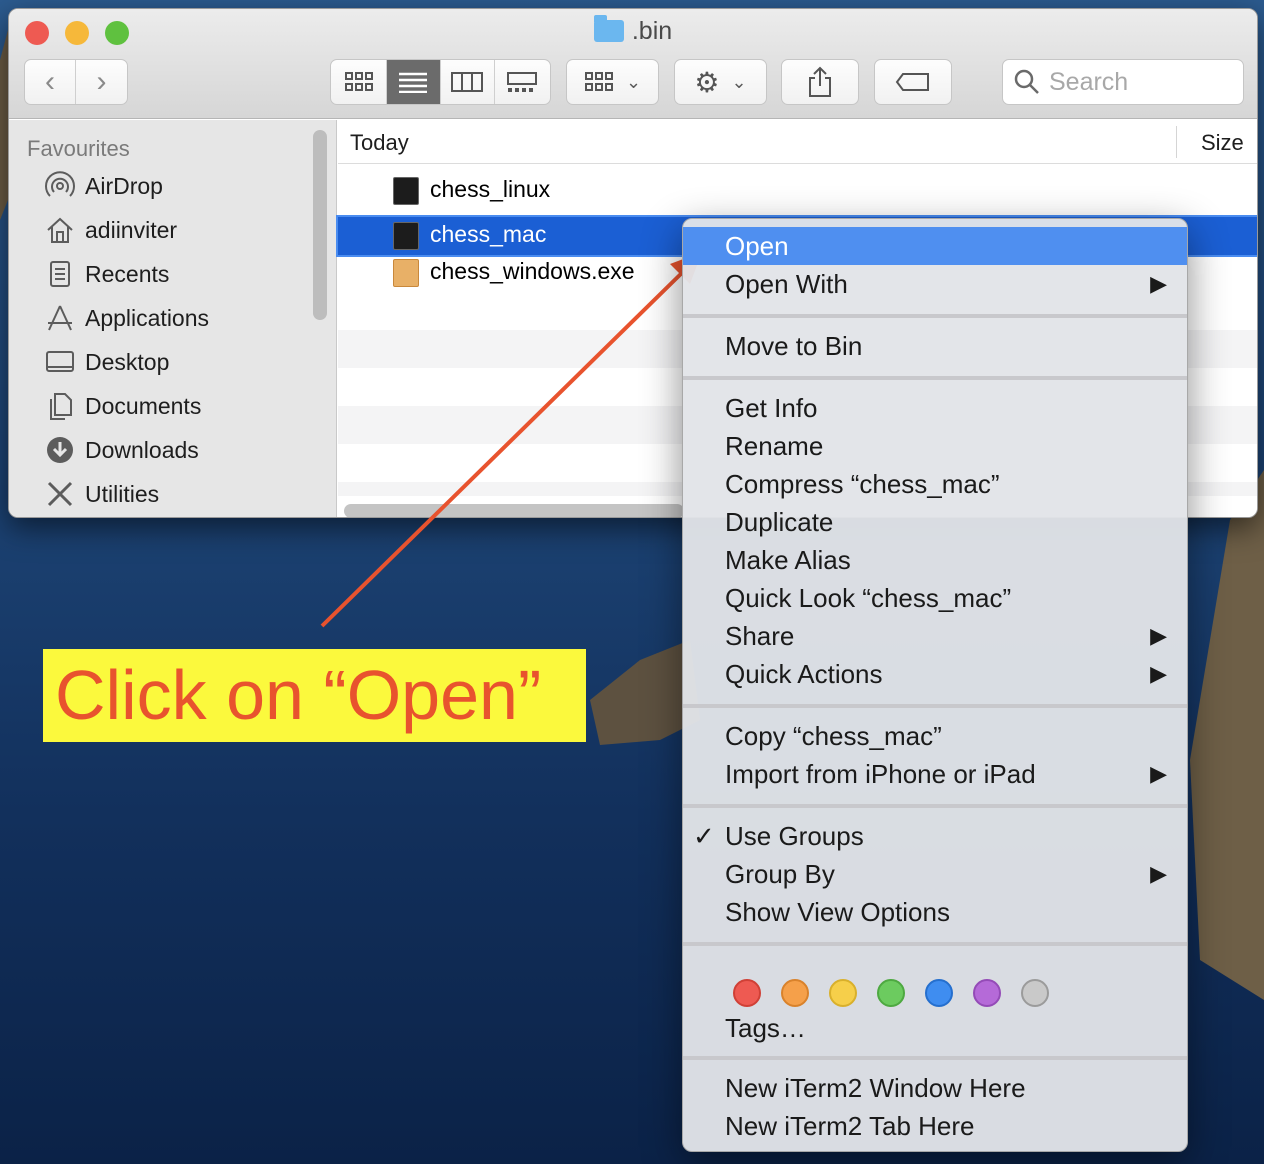  What do you see at coordinates (935, 736) in the screenshot?
I see `menu-item-copy: Copy “chess_mac”` at bounding box center [935, 736].